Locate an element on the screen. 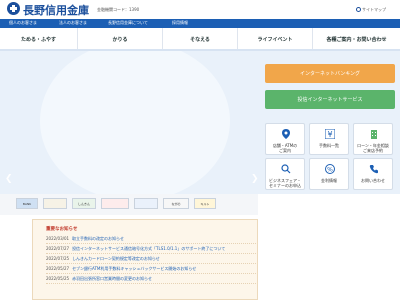 Image resolution: width=400 pixels, height=300 pixels. chevron-right-icon: ❯ is located at coordinates (254, 179).